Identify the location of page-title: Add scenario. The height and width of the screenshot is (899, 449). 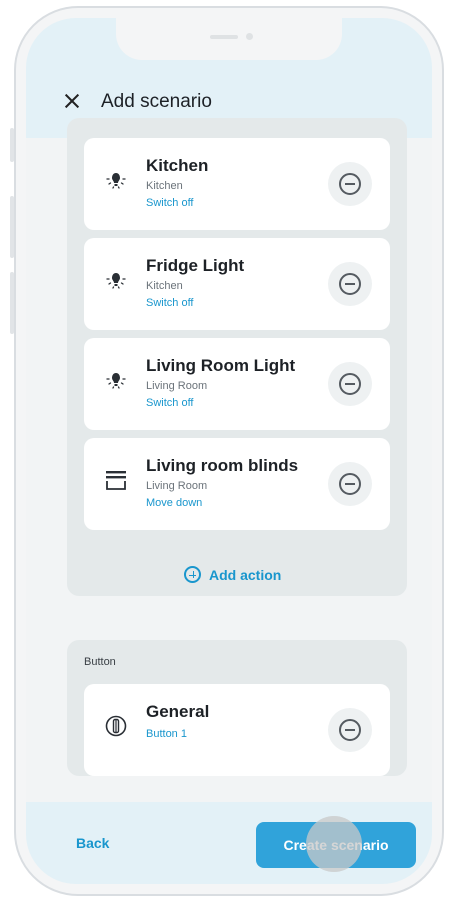
(156, 101).